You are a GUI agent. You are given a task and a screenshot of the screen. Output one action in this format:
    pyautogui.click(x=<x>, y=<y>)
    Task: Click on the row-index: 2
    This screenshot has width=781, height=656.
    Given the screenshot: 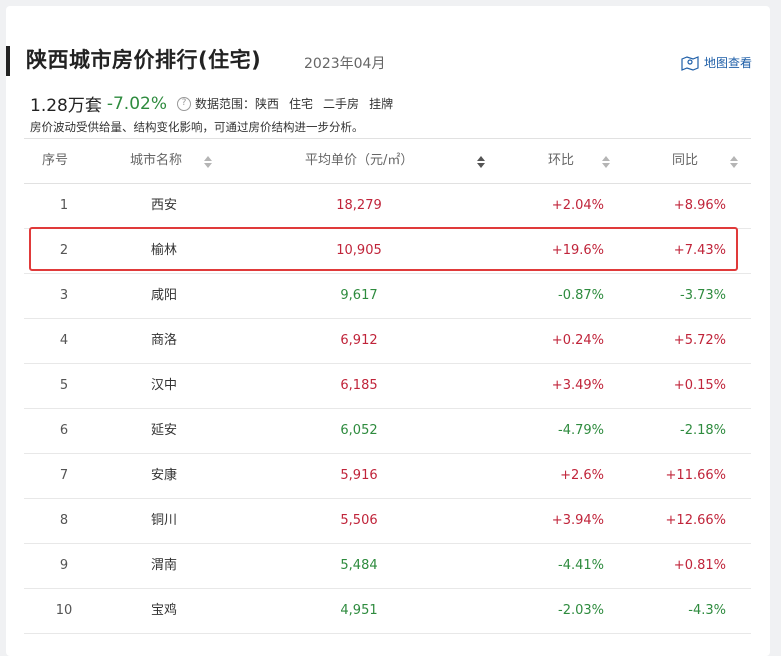 What is the action you would take?
    pyautogui.click(x=64, y=250)
    